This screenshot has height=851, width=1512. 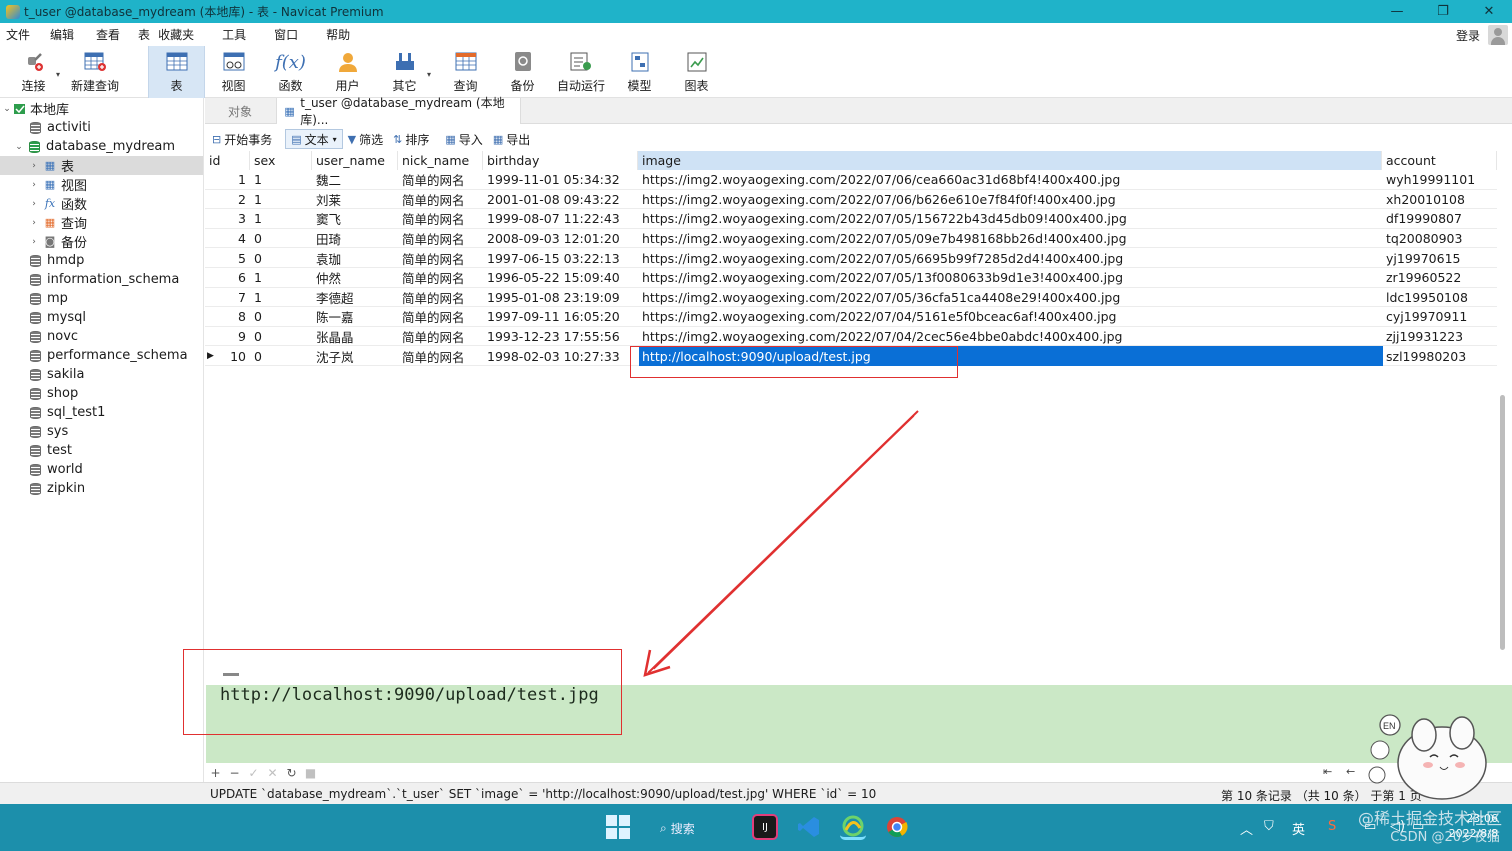 What do you see at coordinates (859, 772) in the screenshot?
I see `record-navigator: + − ✓ ✕ ↻ ■ ⇤ ←` at bounding box center [859, 772].